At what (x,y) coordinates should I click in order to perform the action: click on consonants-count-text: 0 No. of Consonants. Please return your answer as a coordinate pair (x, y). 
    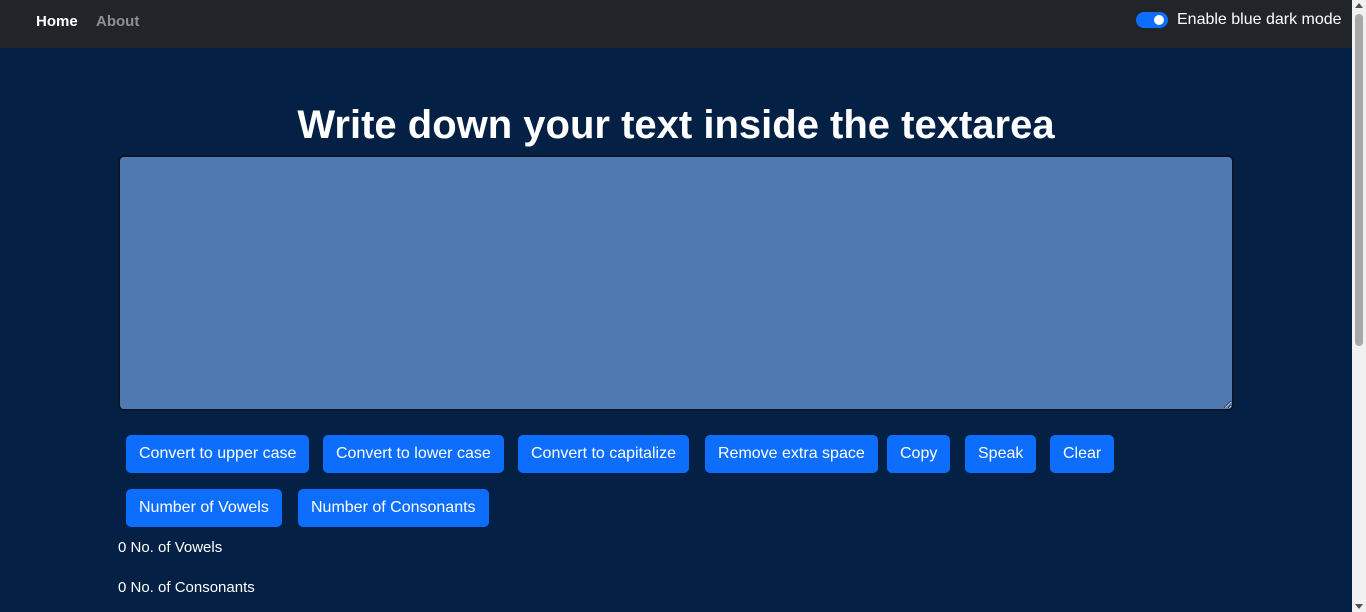
    Looking at the image, I should click on (186, 587).